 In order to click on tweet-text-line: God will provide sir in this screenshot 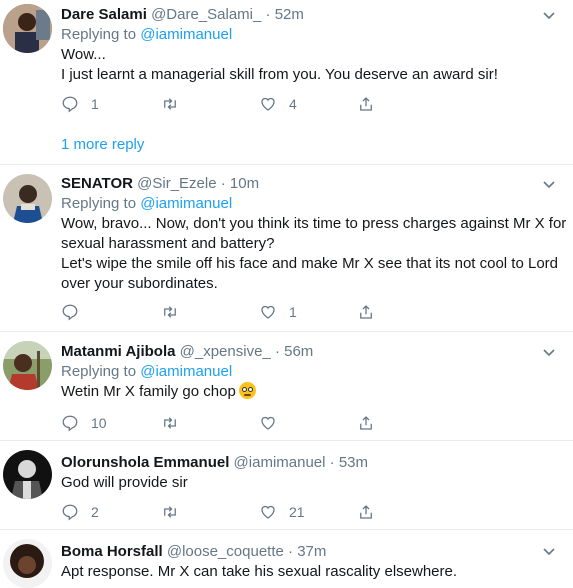, I will do `click(124, 482)`.